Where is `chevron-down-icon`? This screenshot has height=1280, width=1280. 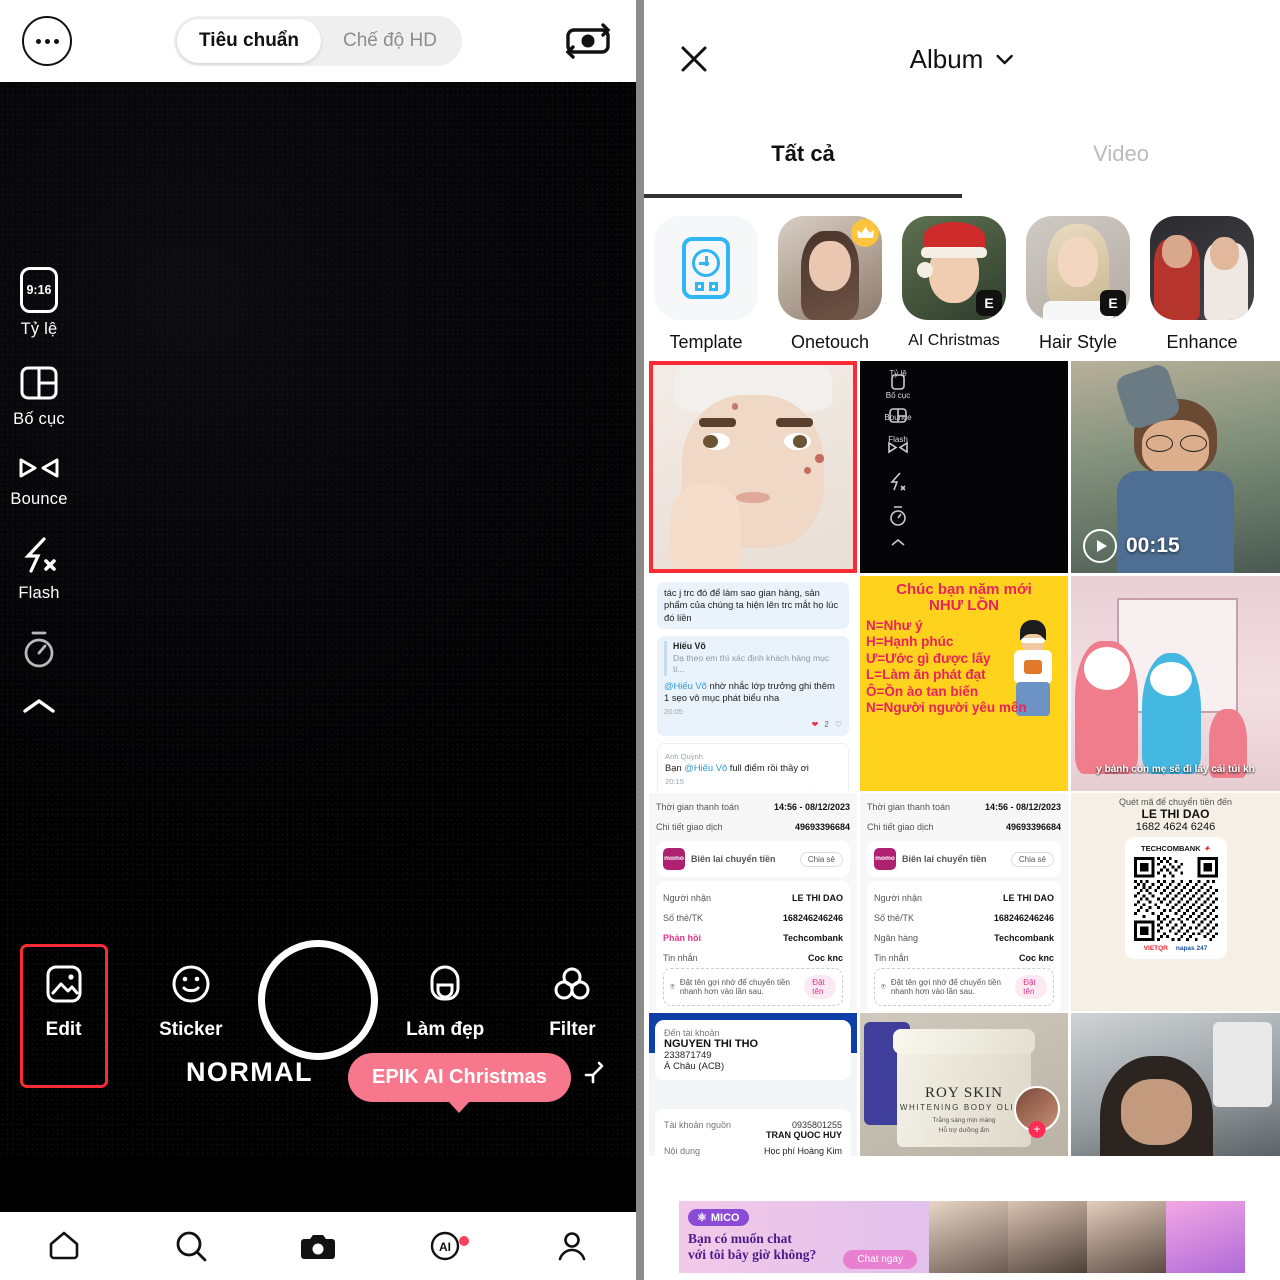
chevron-down-icon is located at coordinates (1004, 59).